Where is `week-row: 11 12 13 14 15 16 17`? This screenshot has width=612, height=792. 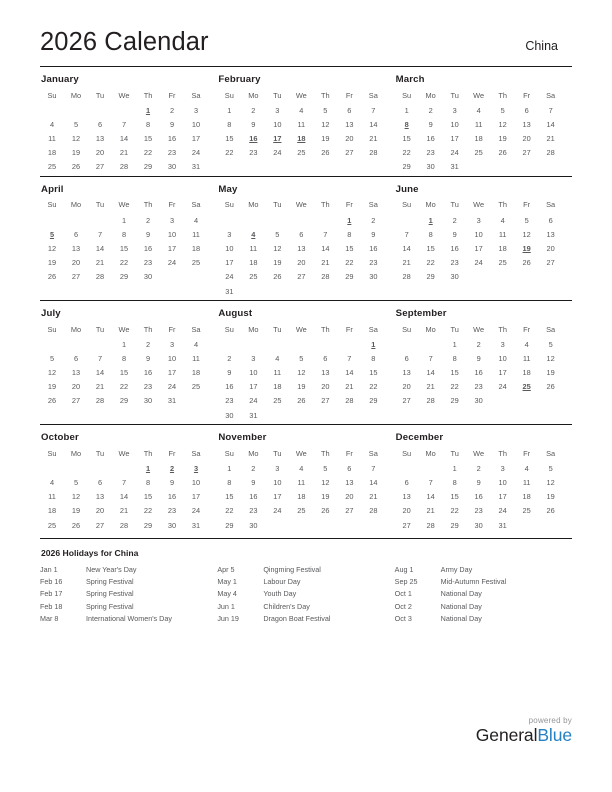 week-row: 11 12 13 14 15 16 17 is located at coordinates (124, 497).